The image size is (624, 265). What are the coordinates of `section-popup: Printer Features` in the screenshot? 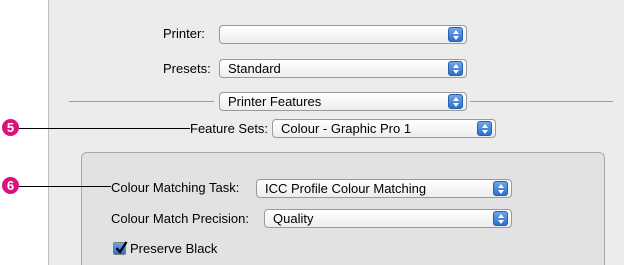 It's located at (343, 101).